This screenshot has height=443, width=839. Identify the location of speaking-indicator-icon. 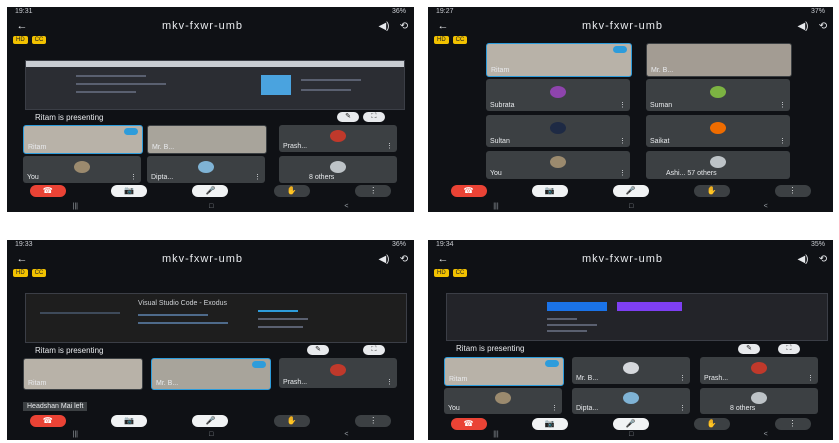
(131, 131).